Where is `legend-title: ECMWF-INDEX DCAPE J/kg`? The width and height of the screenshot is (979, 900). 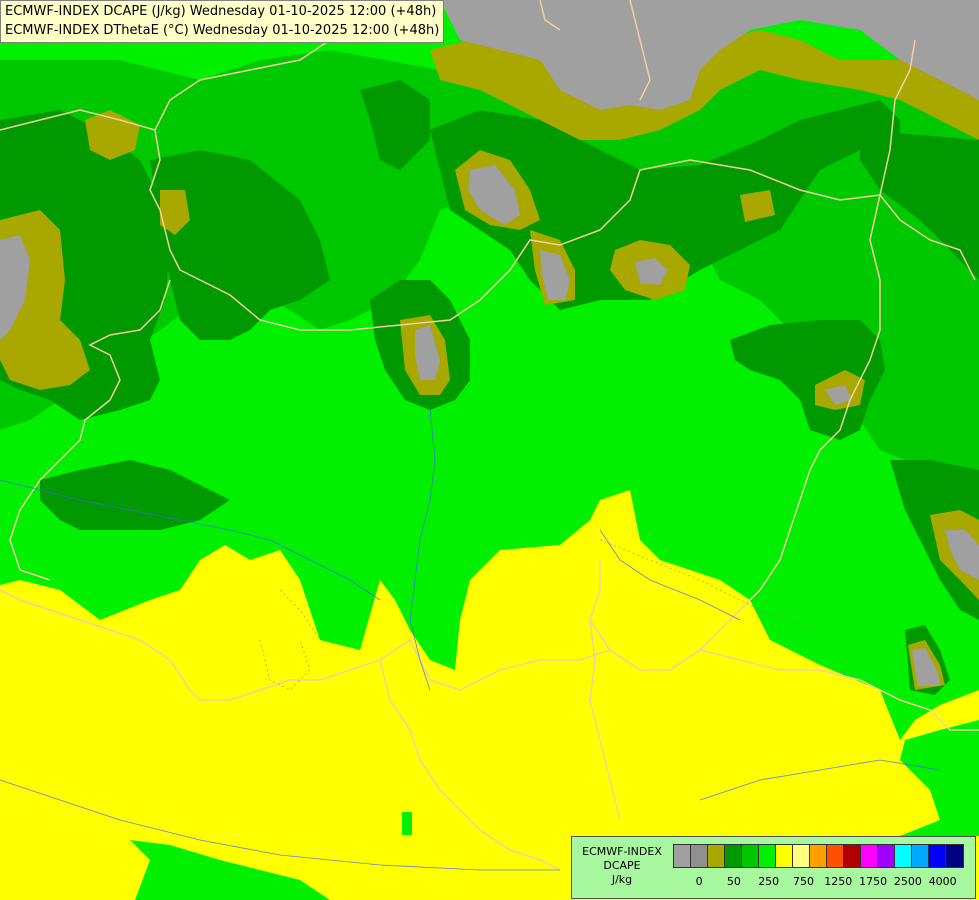 legend-title: ECMWF-INDEX DCAPE J/kg is located at coordinates (622, 866).